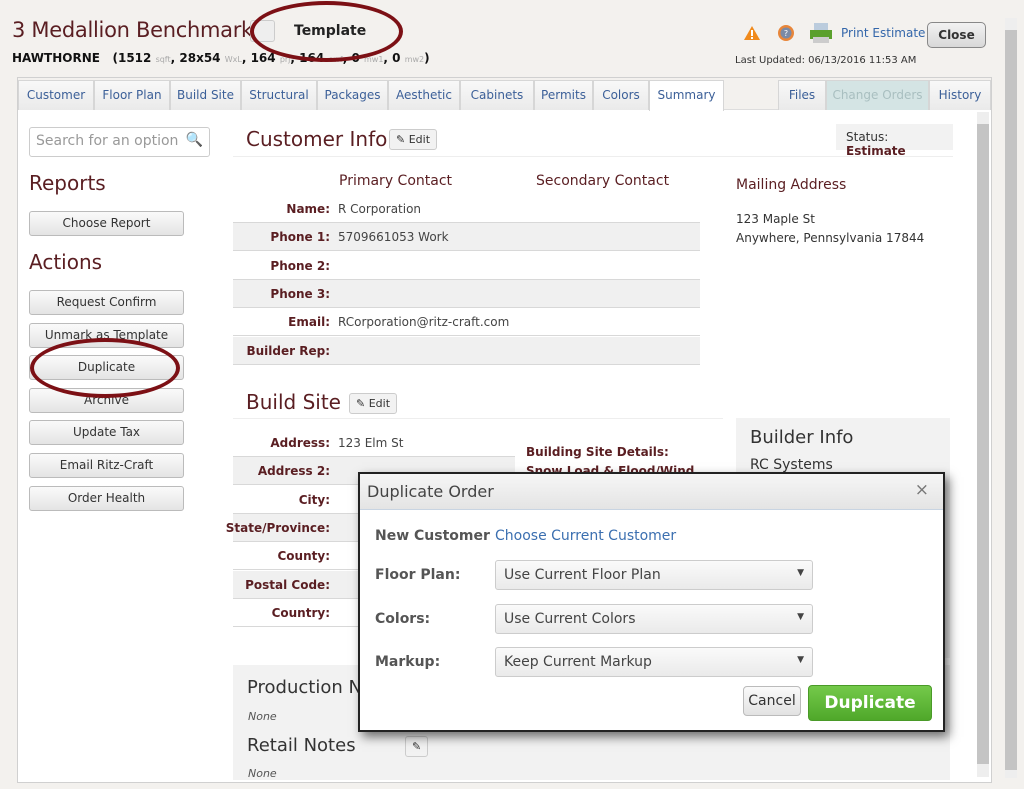 The height and width of the screenshot is (789, 1024). I want to click on mailing-address: 123 Maple St Anywhere, Pennsylvania 17844, so click(830, 228).